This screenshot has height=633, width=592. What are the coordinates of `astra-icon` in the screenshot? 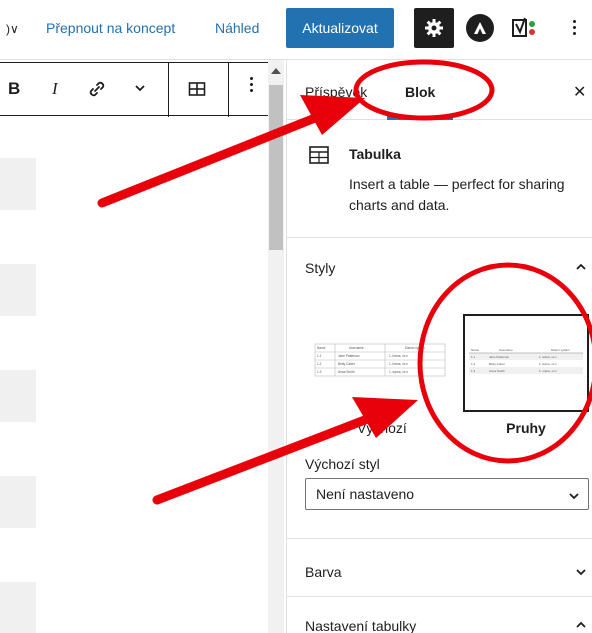 It's located at (480, 28).